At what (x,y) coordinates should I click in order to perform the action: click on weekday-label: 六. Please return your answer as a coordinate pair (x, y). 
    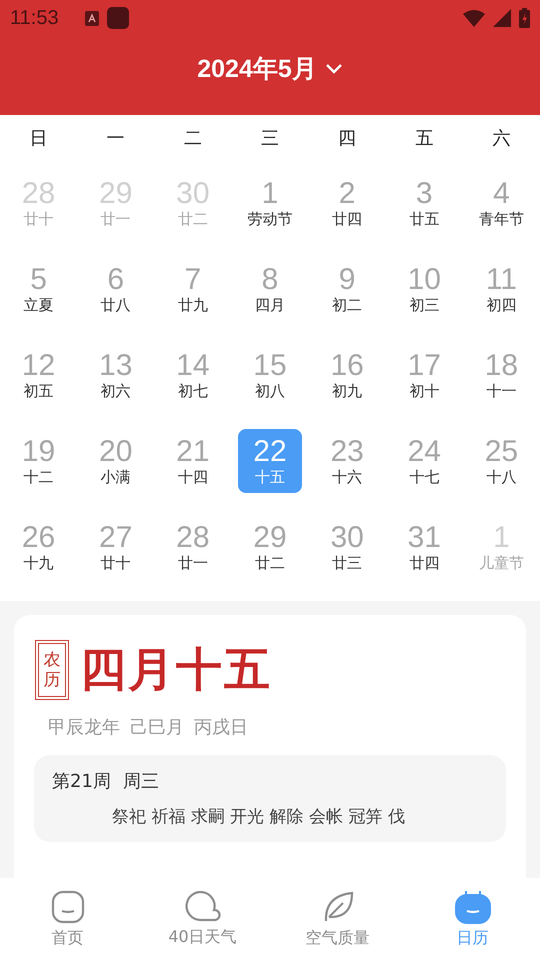
    Looking at the image, I should click on (501, 138).